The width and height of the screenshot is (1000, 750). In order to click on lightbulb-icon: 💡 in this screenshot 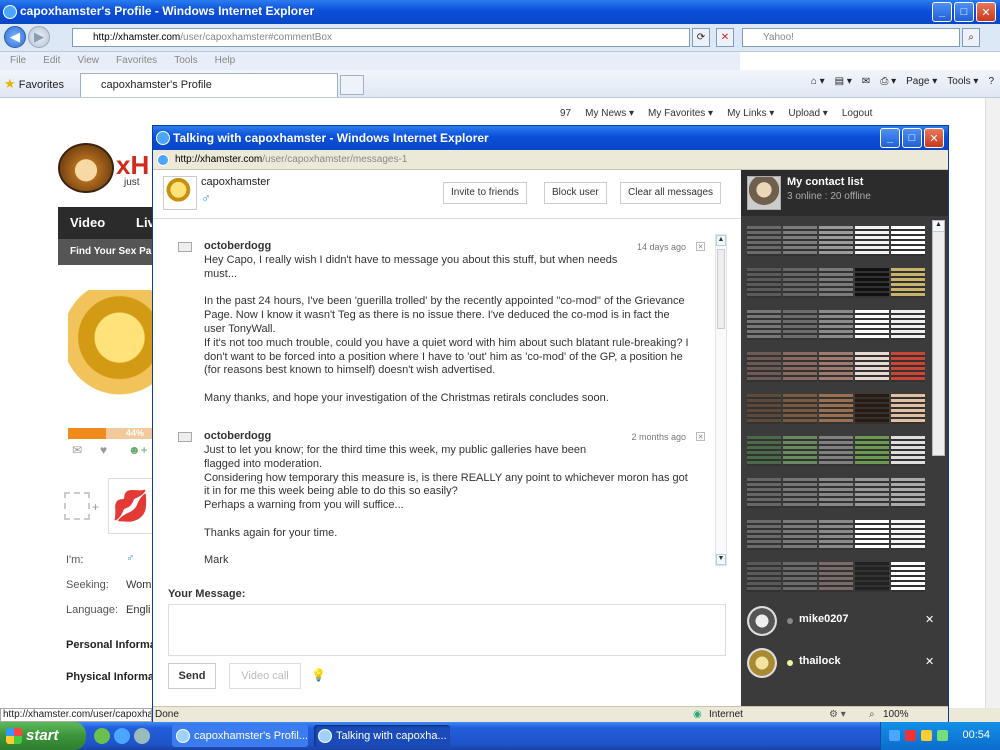, I will do `click(318, 675)`.